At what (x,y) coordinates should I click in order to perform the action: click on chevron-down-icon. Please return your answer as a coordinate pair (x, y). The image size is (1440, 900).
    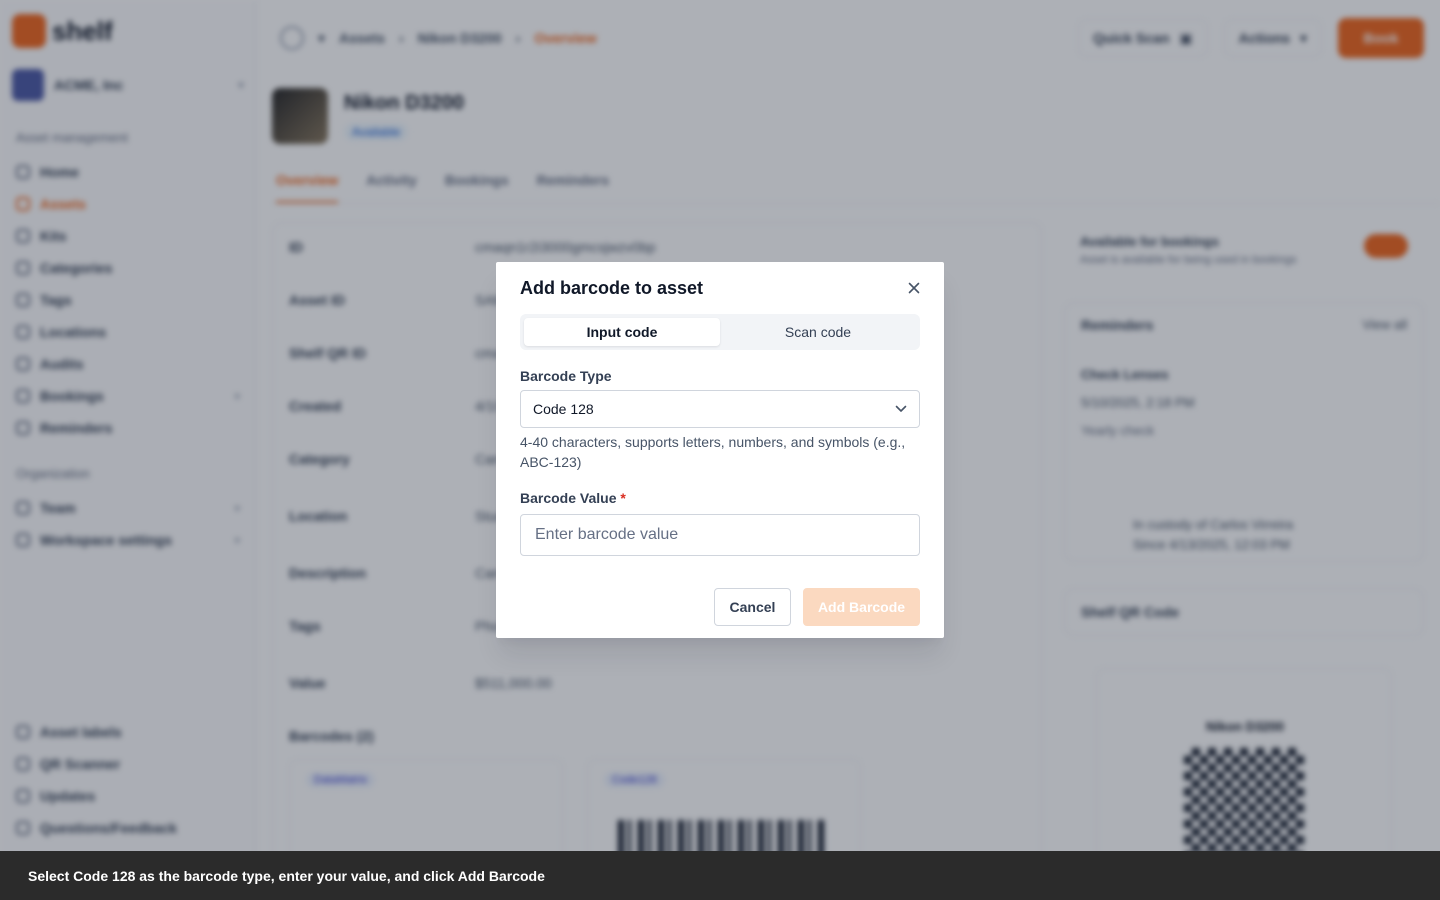
    Looking at the image, I should click on (901, 409).